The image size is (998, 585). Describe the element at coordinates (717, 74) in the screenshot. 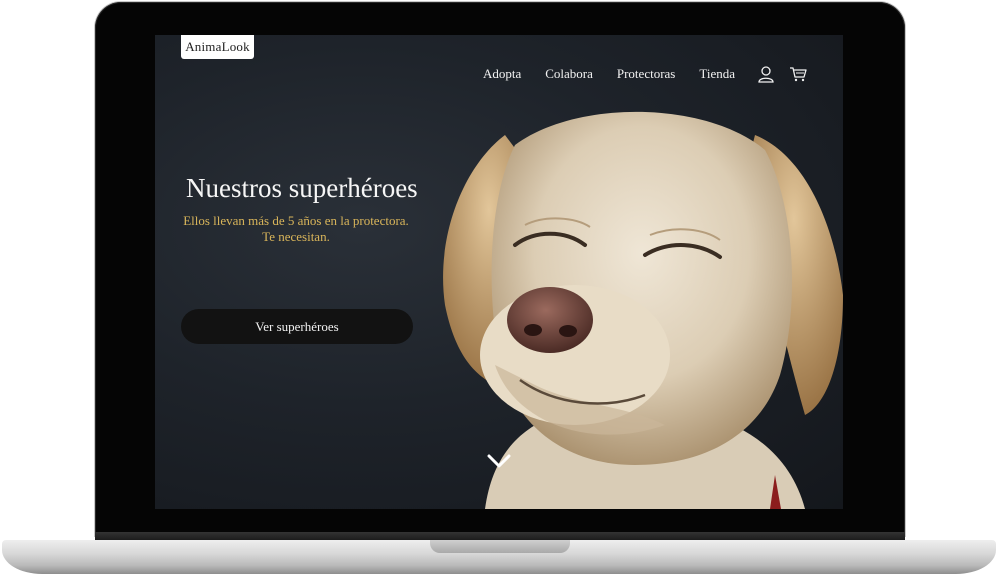

I see `nav-item-tienda: Tienda` at that location.